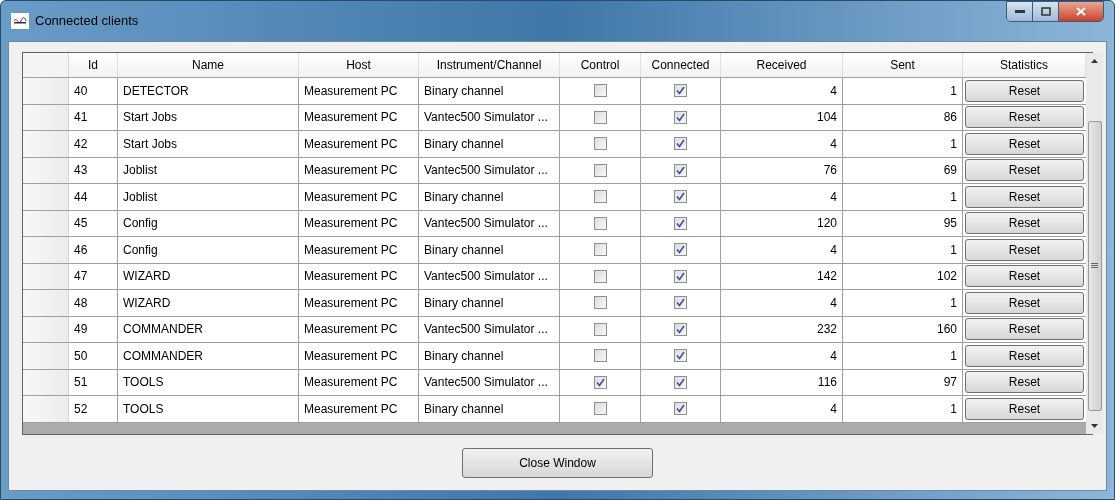 The image size is (1115, 500). What do you see at coordinates (782, 329) in the screenshot?
I see `table-cell: 232` at bounding box center [782, 329].